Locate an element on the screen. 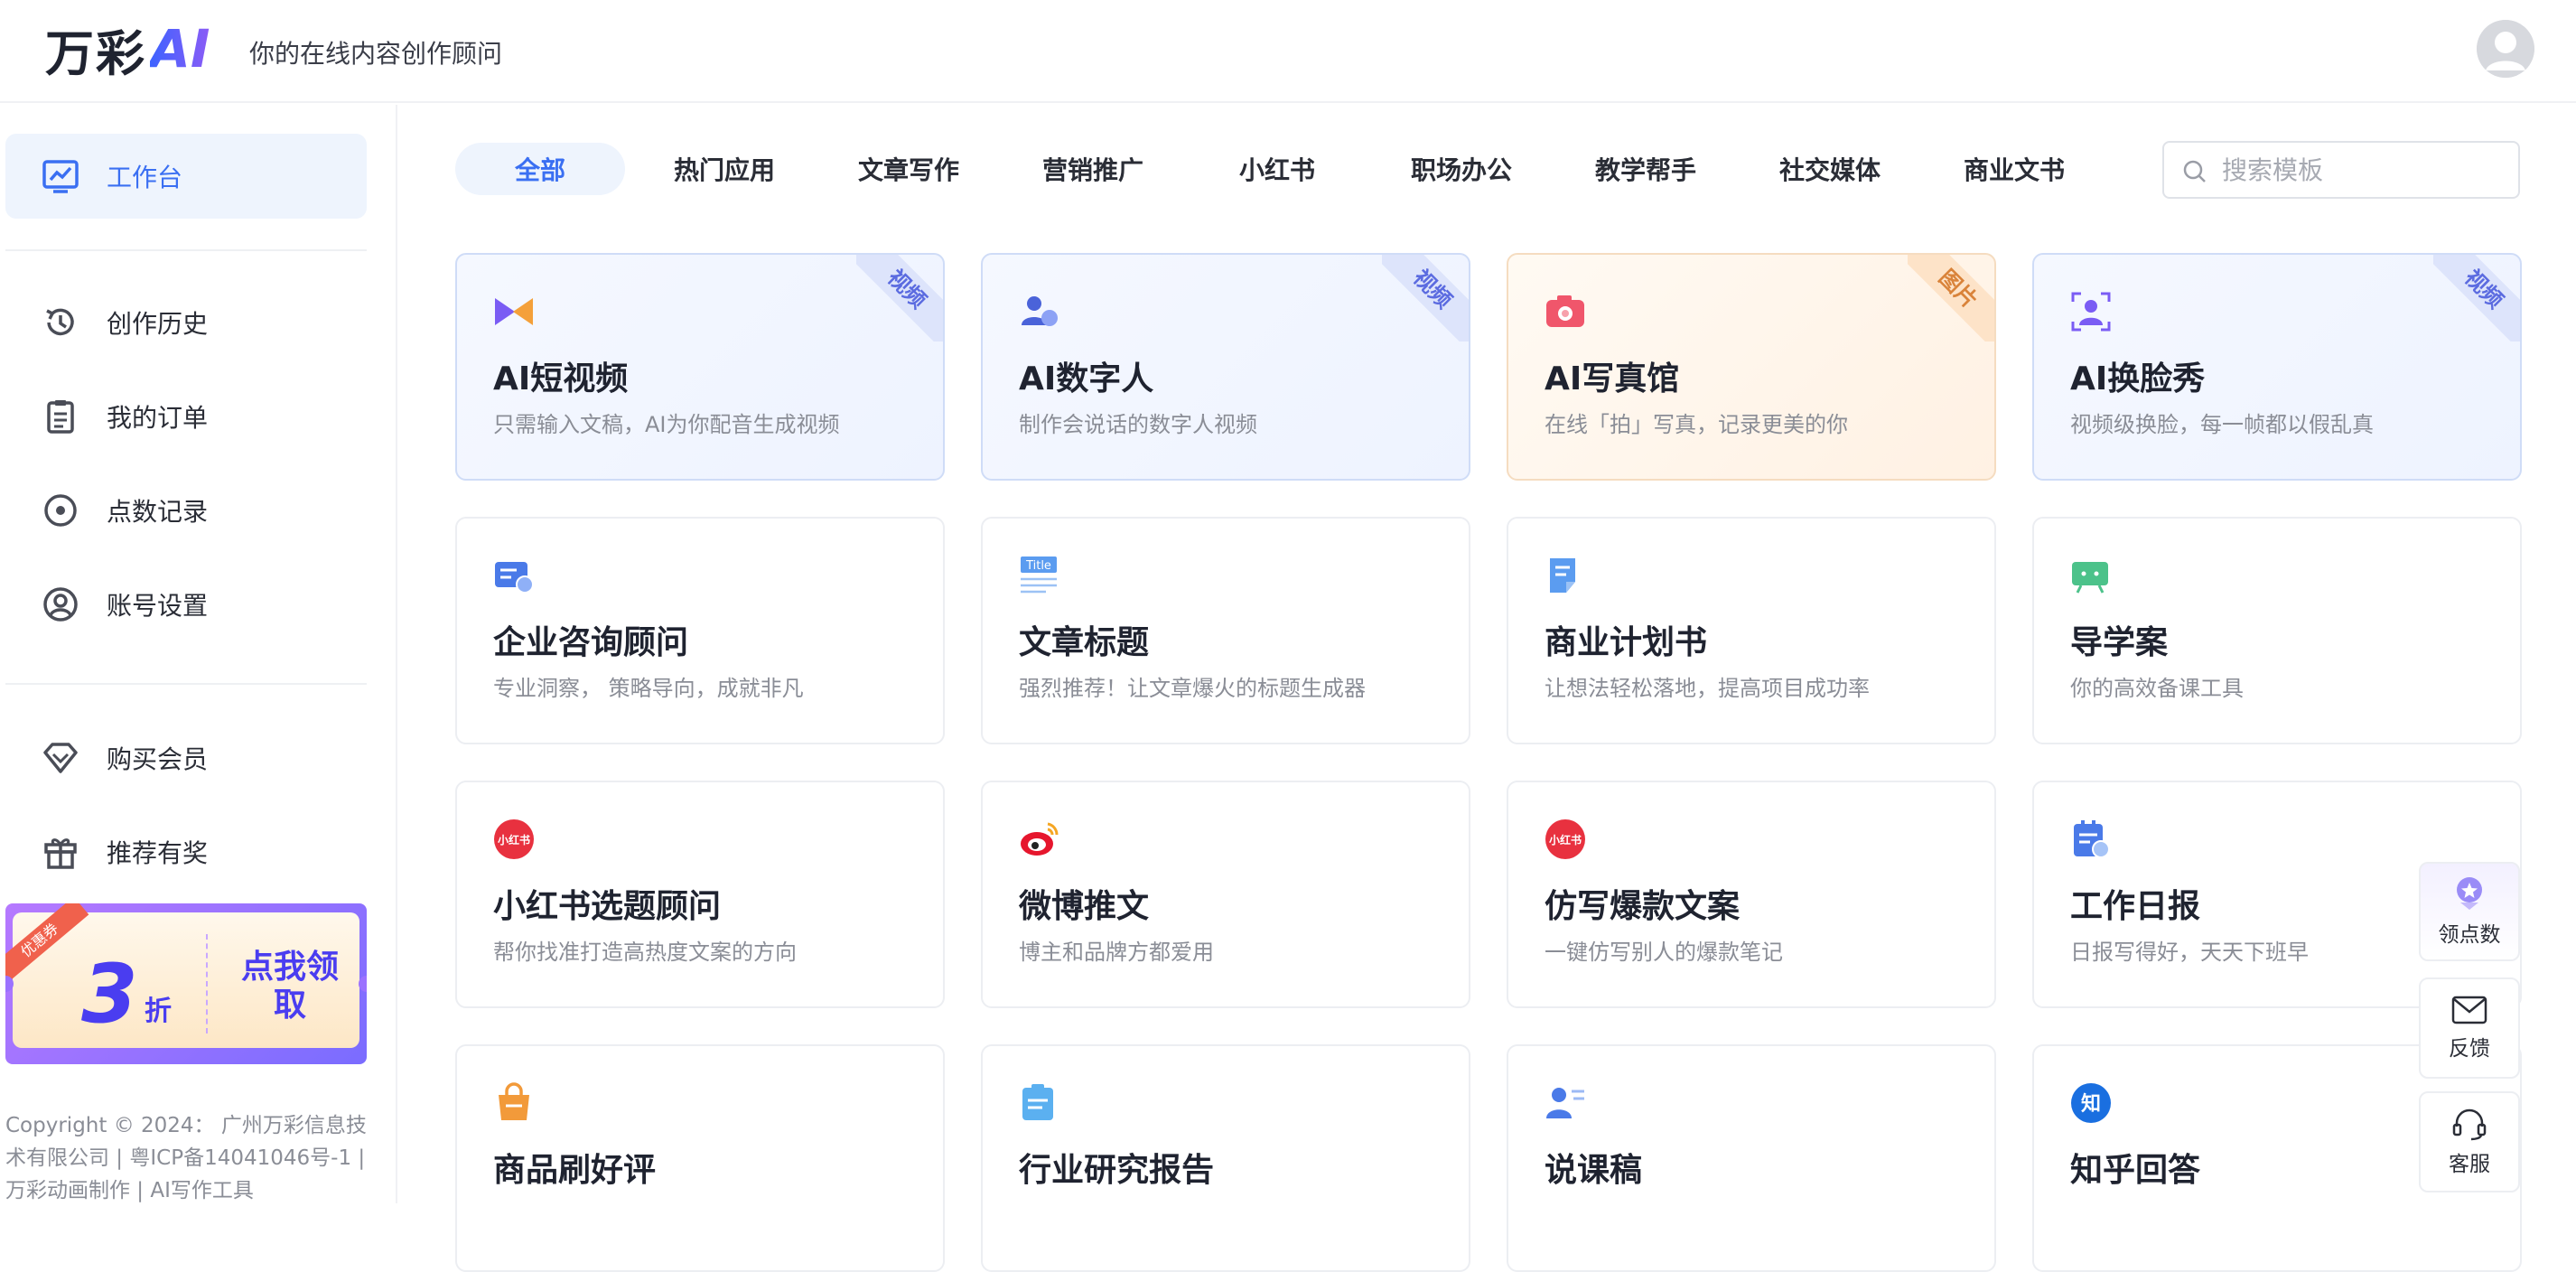  lesson-board-icon is located at coordinates (2090, 578).